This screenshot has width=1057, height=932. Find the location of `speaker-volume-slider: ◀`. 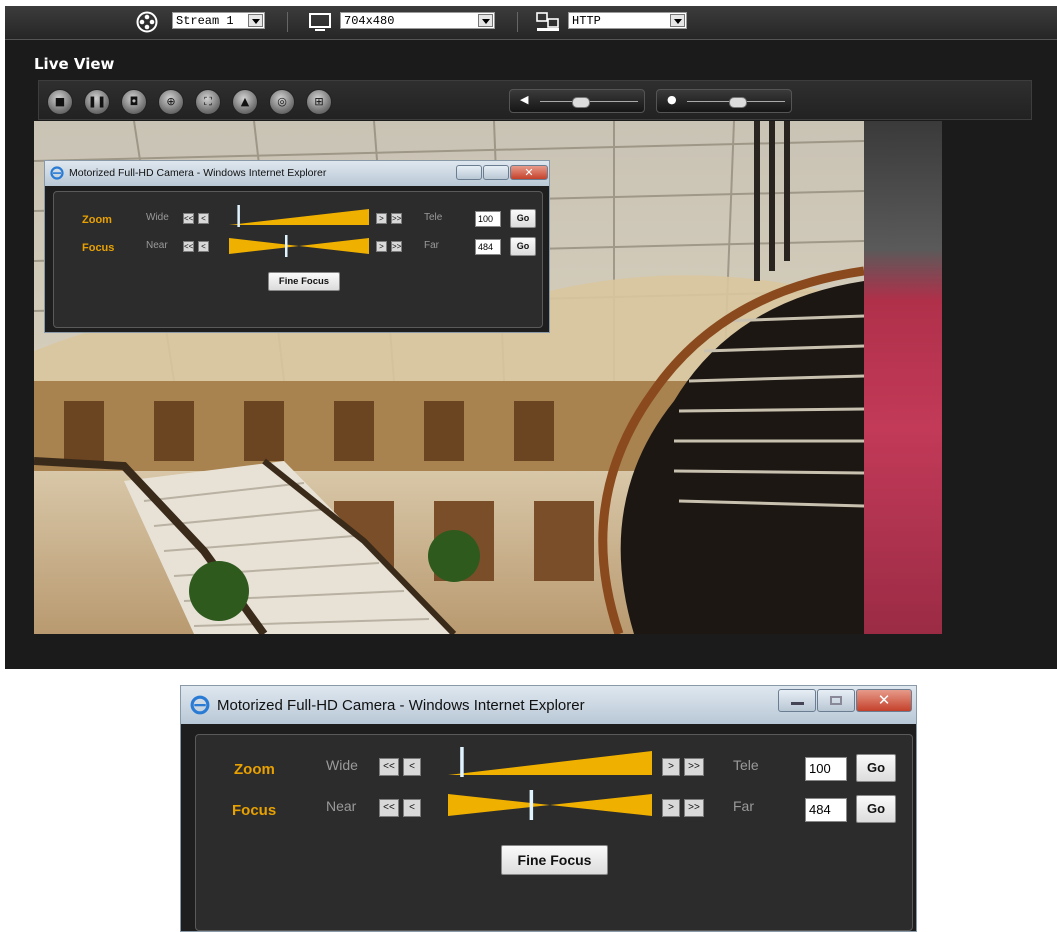

speaker-volume-slider: ◀ is located at coordinates (577, 101).